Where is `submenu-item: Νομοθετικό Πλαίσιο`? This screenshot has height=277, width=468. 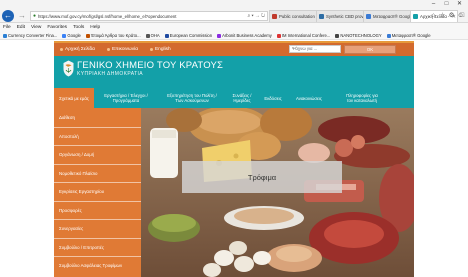
submenu-item: Νομοθετικό Πλαίσιο is located at coordinates (97, 173).